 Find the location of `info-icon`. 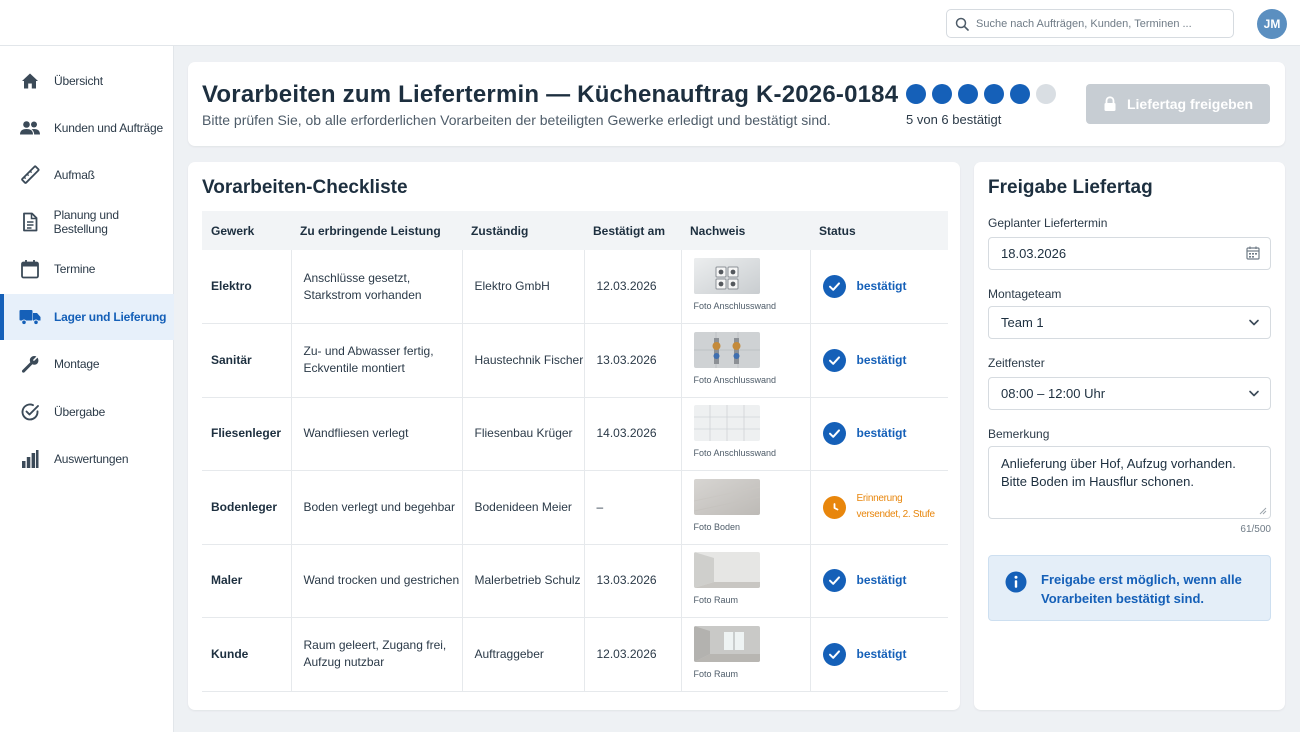

info-icon is located at coordinates (1016, 582).